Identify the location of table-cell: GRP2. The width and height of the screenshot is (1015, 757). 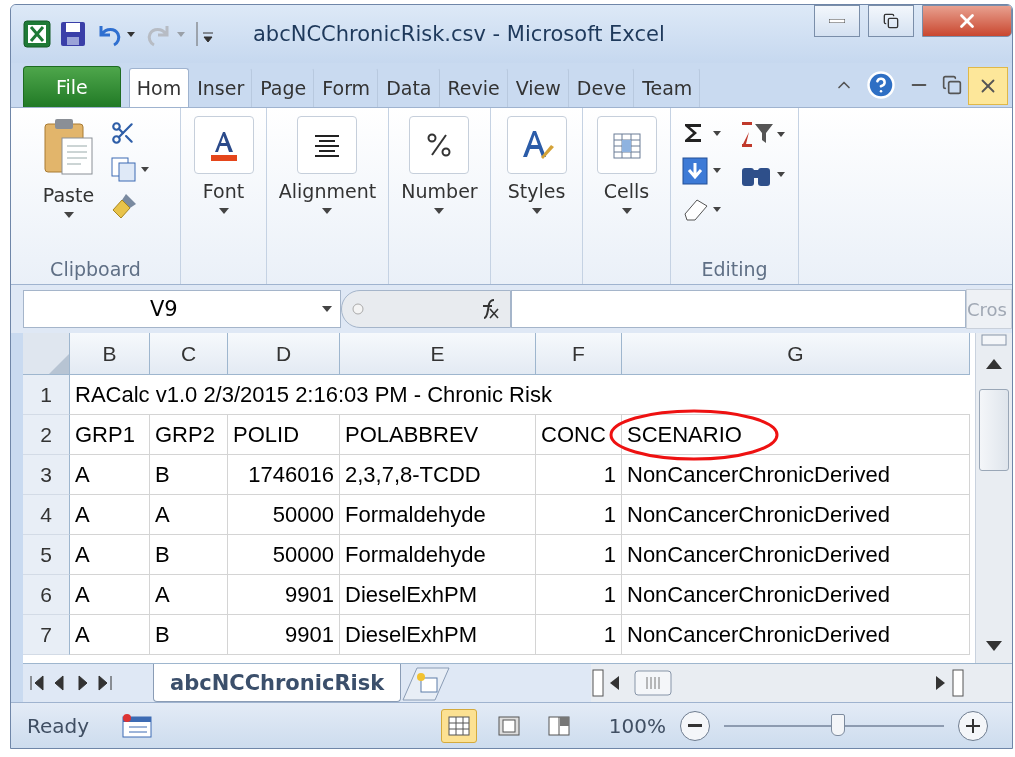
(189, 435).